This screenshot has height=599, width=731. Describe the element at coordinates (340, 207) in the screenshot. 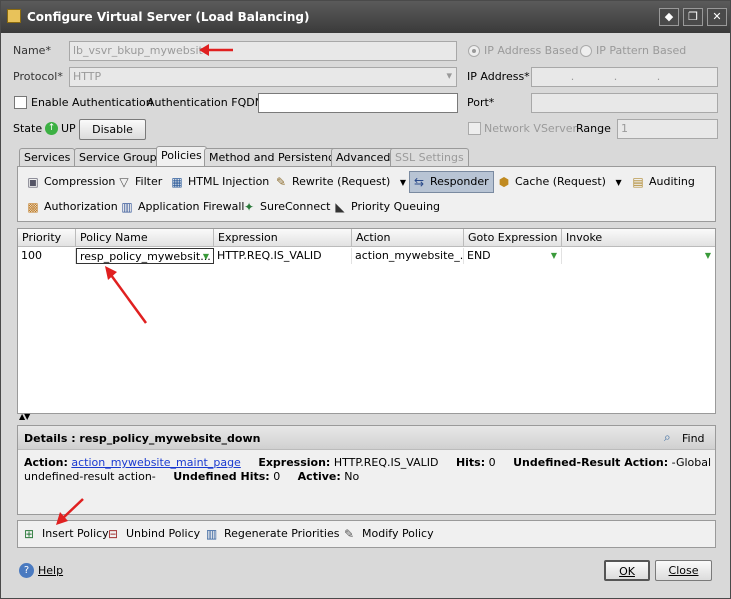

I see `priority-queuing-icon: ◣` at that location.